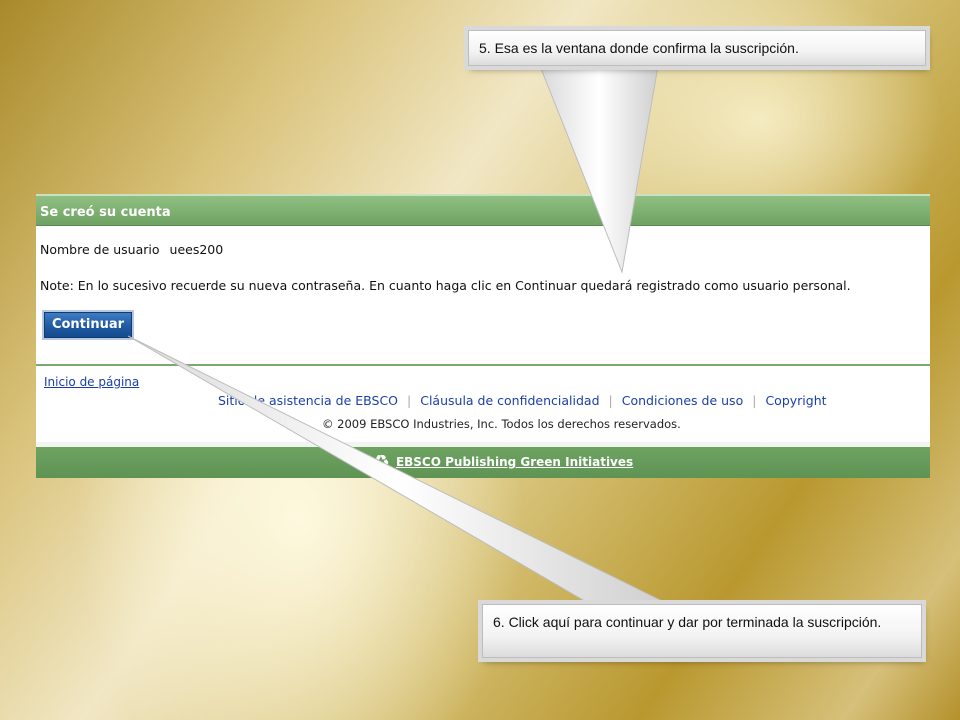 The height and width of the screenshot is (720, 960). I want to click on username-row: Nombre de usuario uees200, so click(131, 249).